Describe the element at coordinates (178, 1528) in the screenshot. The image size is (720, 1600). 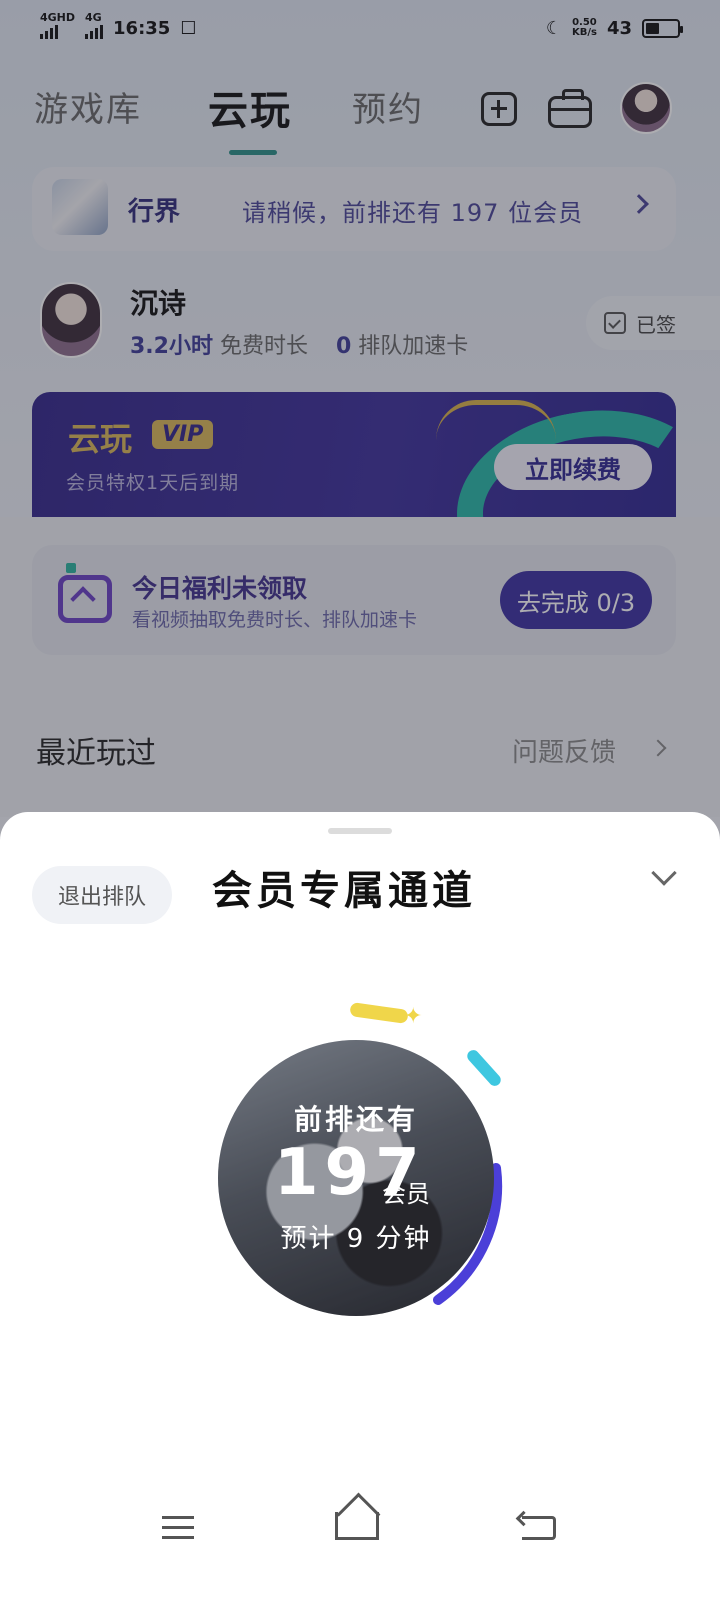
I see `menu-icon` at that location.